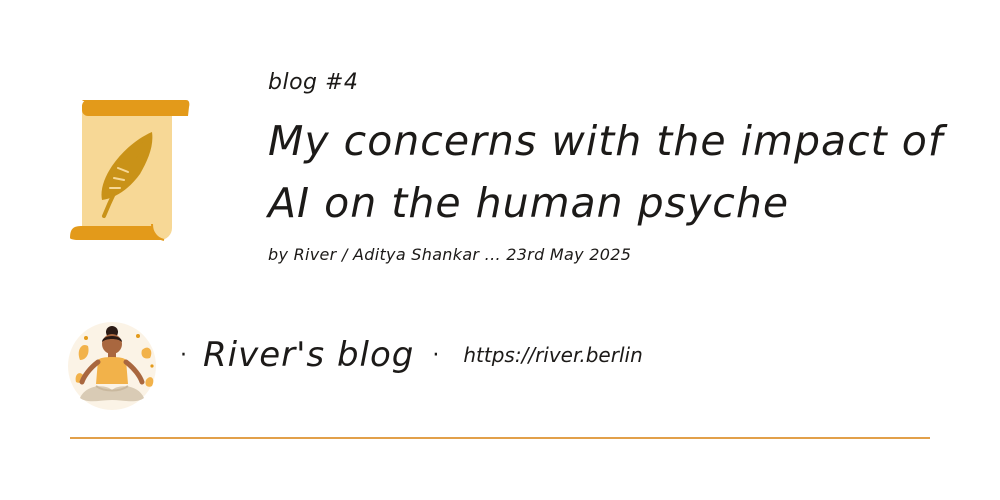 This screenshot has width=1000, height=500. I want to click on meditating-person-avatar, so click(112, 366).